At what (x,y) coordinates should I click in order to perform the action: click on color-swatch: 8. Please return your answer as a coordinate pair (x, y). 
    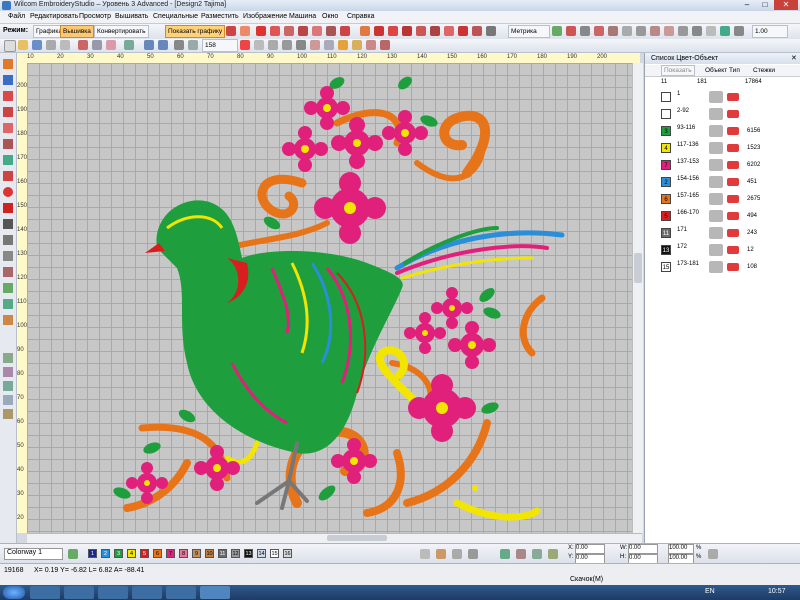
    Looking at the image, I should click on (183, 553).